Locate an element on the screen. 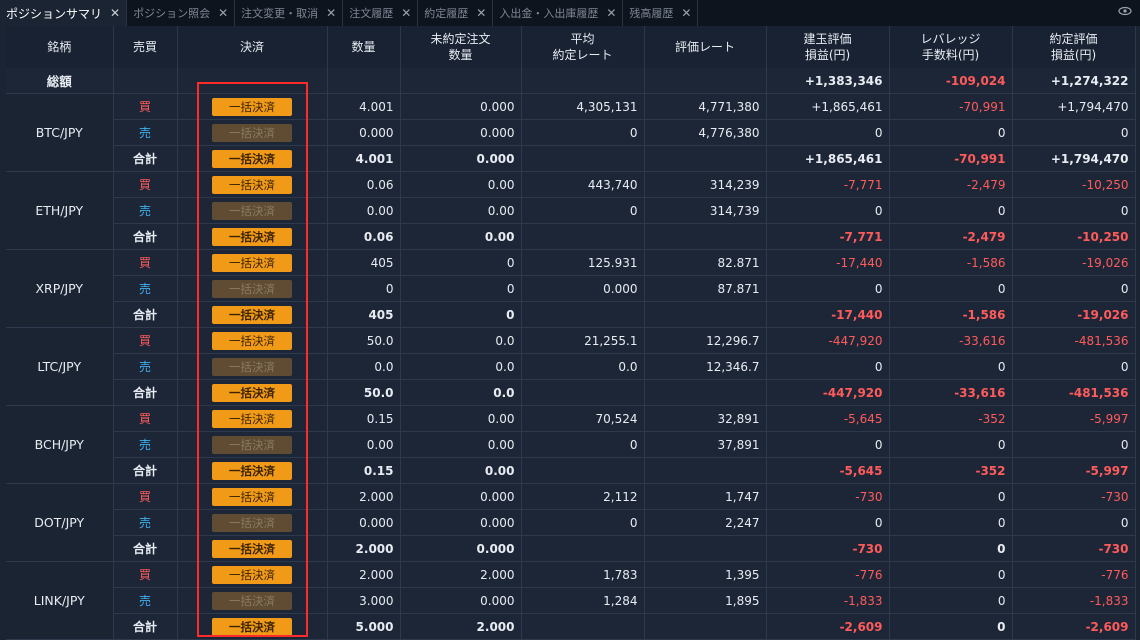 The image size is (1140, 640). tab-4: 約定履歴 ✕ is located at coordinates (456, 13).